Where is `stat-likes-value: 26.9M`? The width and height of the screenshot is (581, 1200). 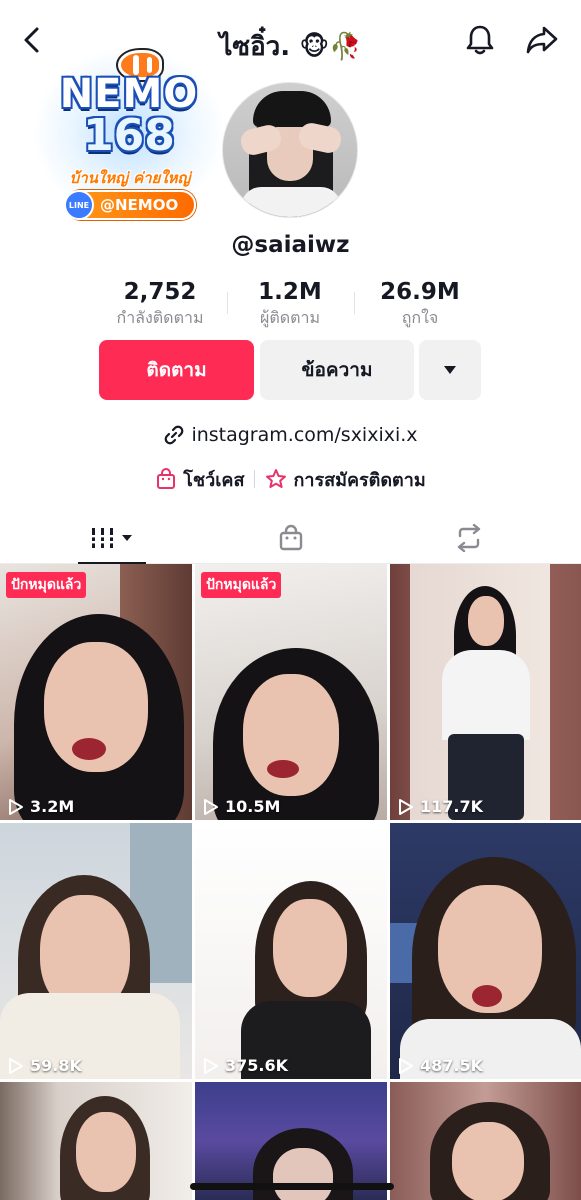 stat-likes-value: 26.9M is located at coordinates (420, 292).